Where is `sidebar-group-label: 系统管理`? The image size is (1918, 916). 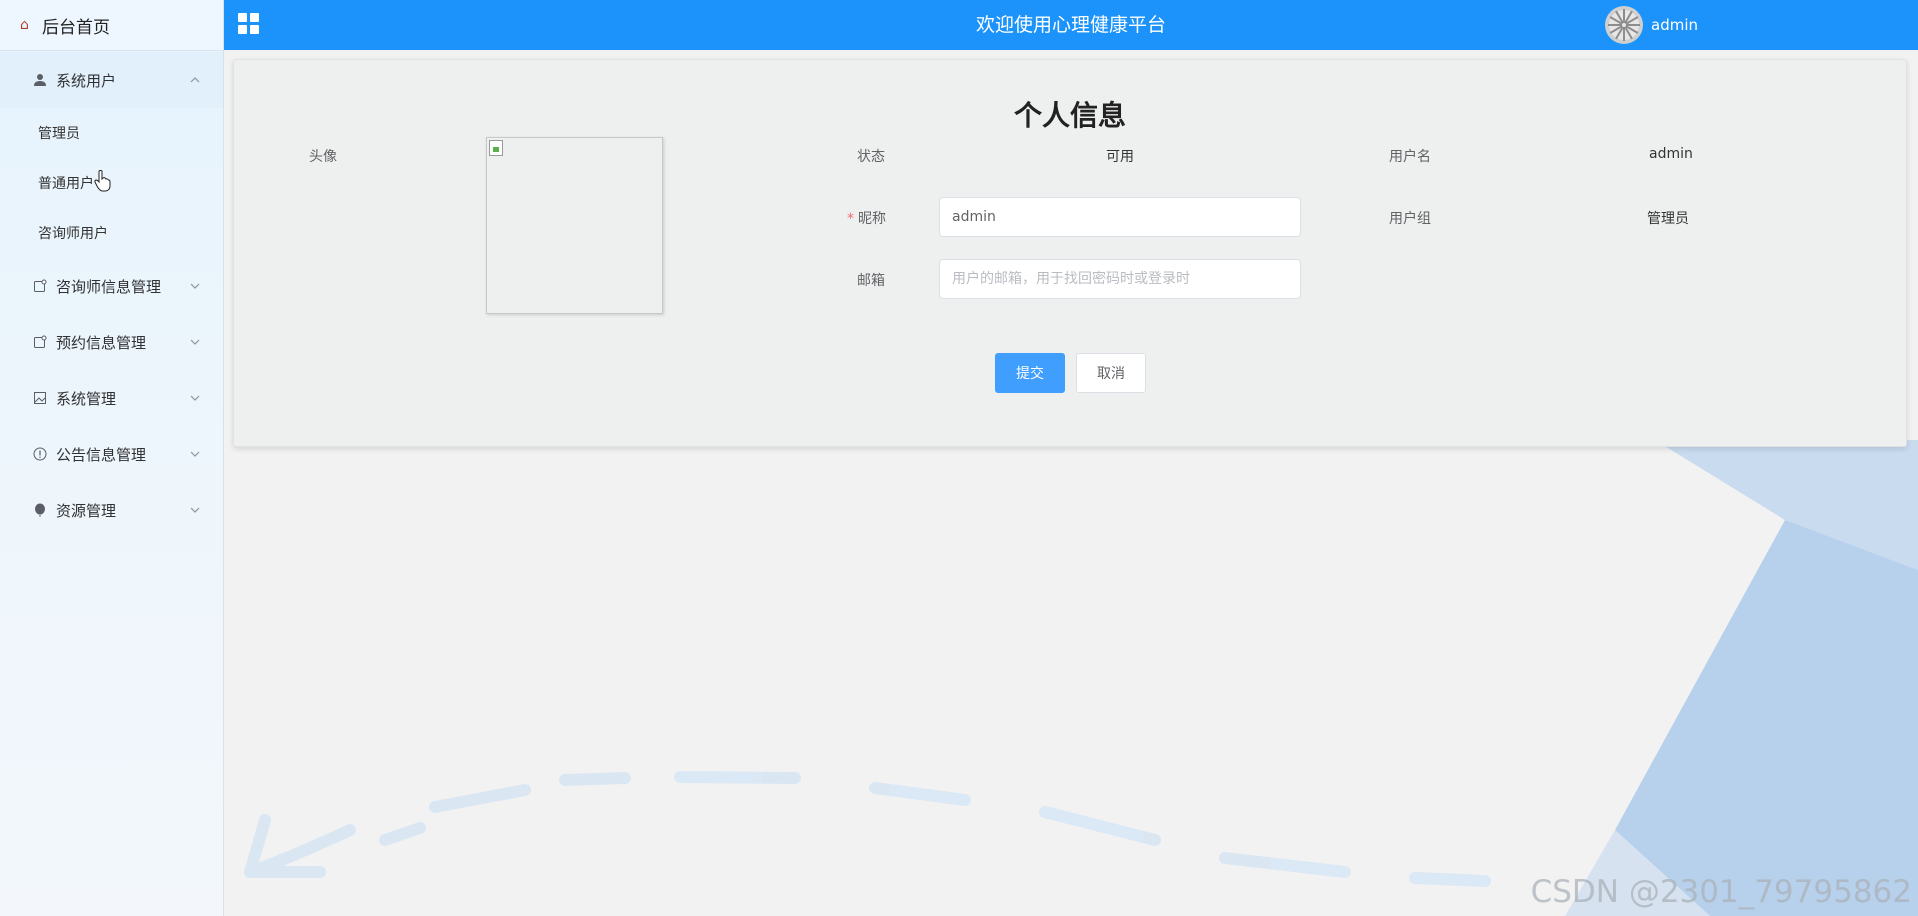
sidebar-group-label: 系统管理 is located at coordinates (86, 398).